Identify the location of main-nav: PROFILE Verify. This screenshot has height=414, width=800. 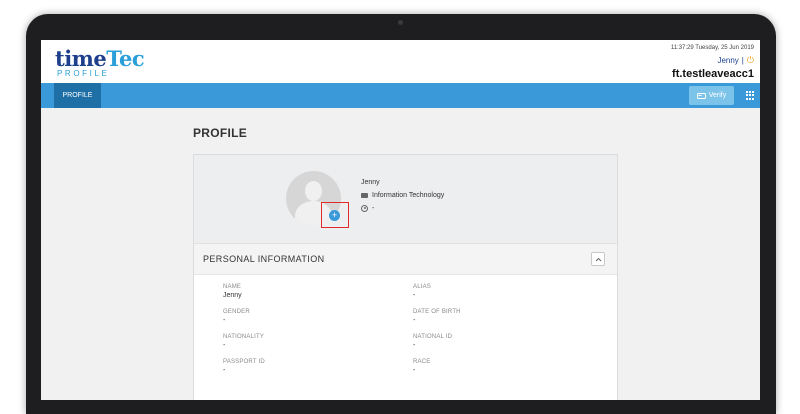
(400, 95).